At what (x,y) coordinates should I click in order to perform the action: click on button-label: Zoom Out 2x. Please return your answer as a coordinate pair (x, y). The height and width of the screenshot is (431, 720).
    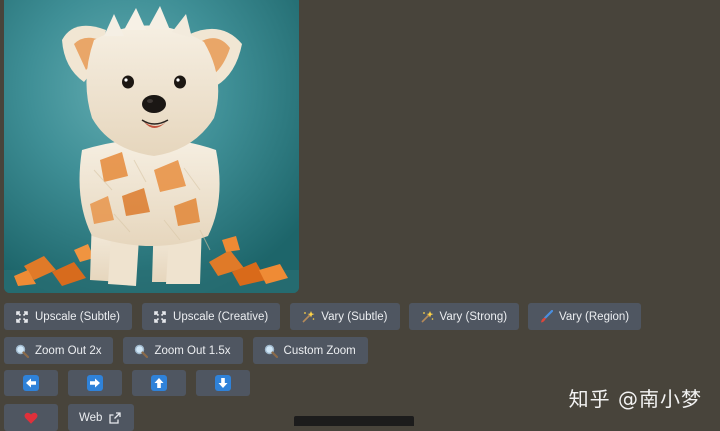
    Looking at the image, I should click on (68, 350).